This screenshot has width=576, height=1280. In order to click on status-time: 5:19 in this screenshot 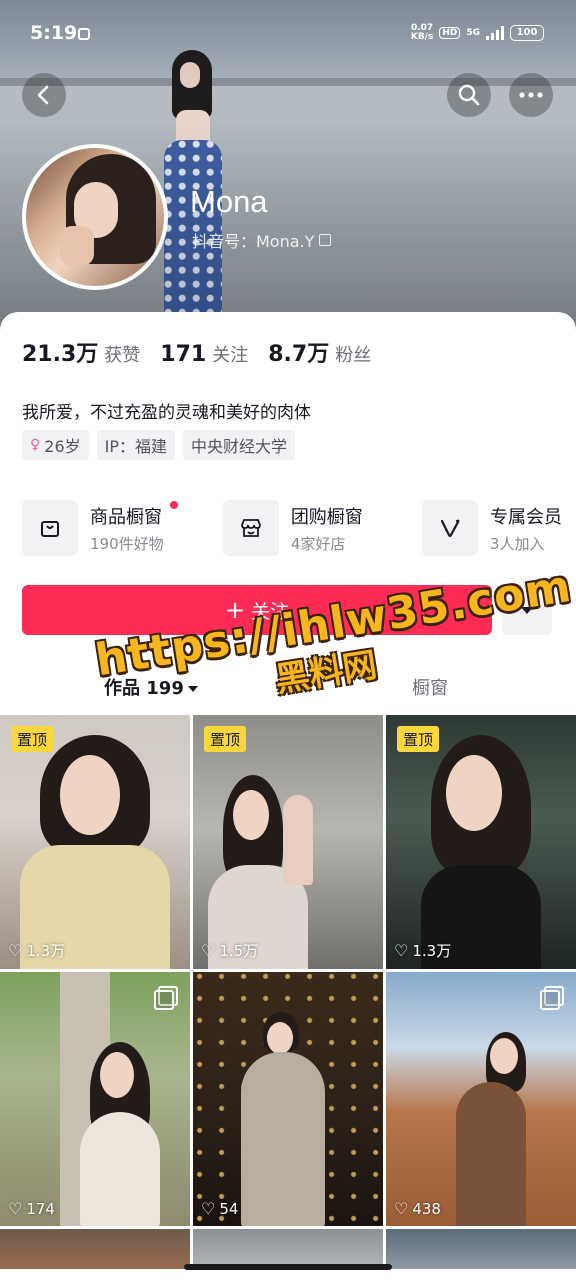, I will do `click(54, 33)`.